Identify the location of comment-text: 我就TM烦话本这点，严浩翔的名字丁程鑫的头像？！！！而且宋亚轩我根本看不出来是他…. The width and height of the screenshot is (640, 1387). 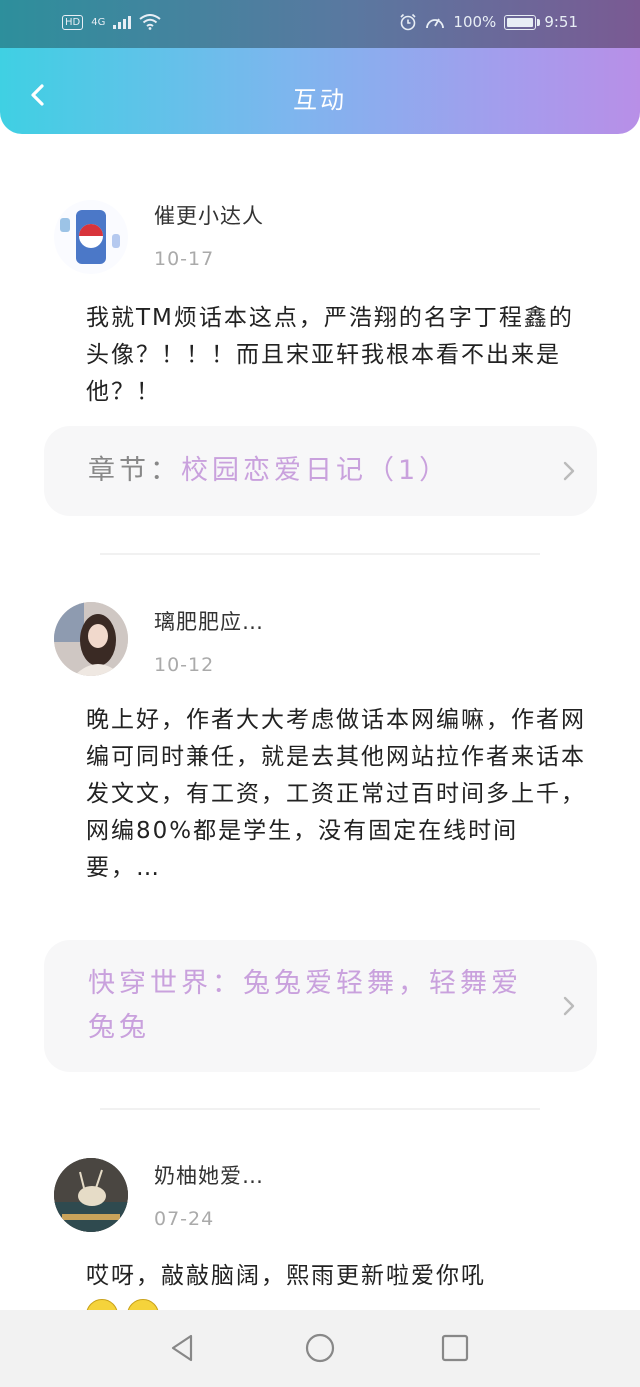
(330, 355).